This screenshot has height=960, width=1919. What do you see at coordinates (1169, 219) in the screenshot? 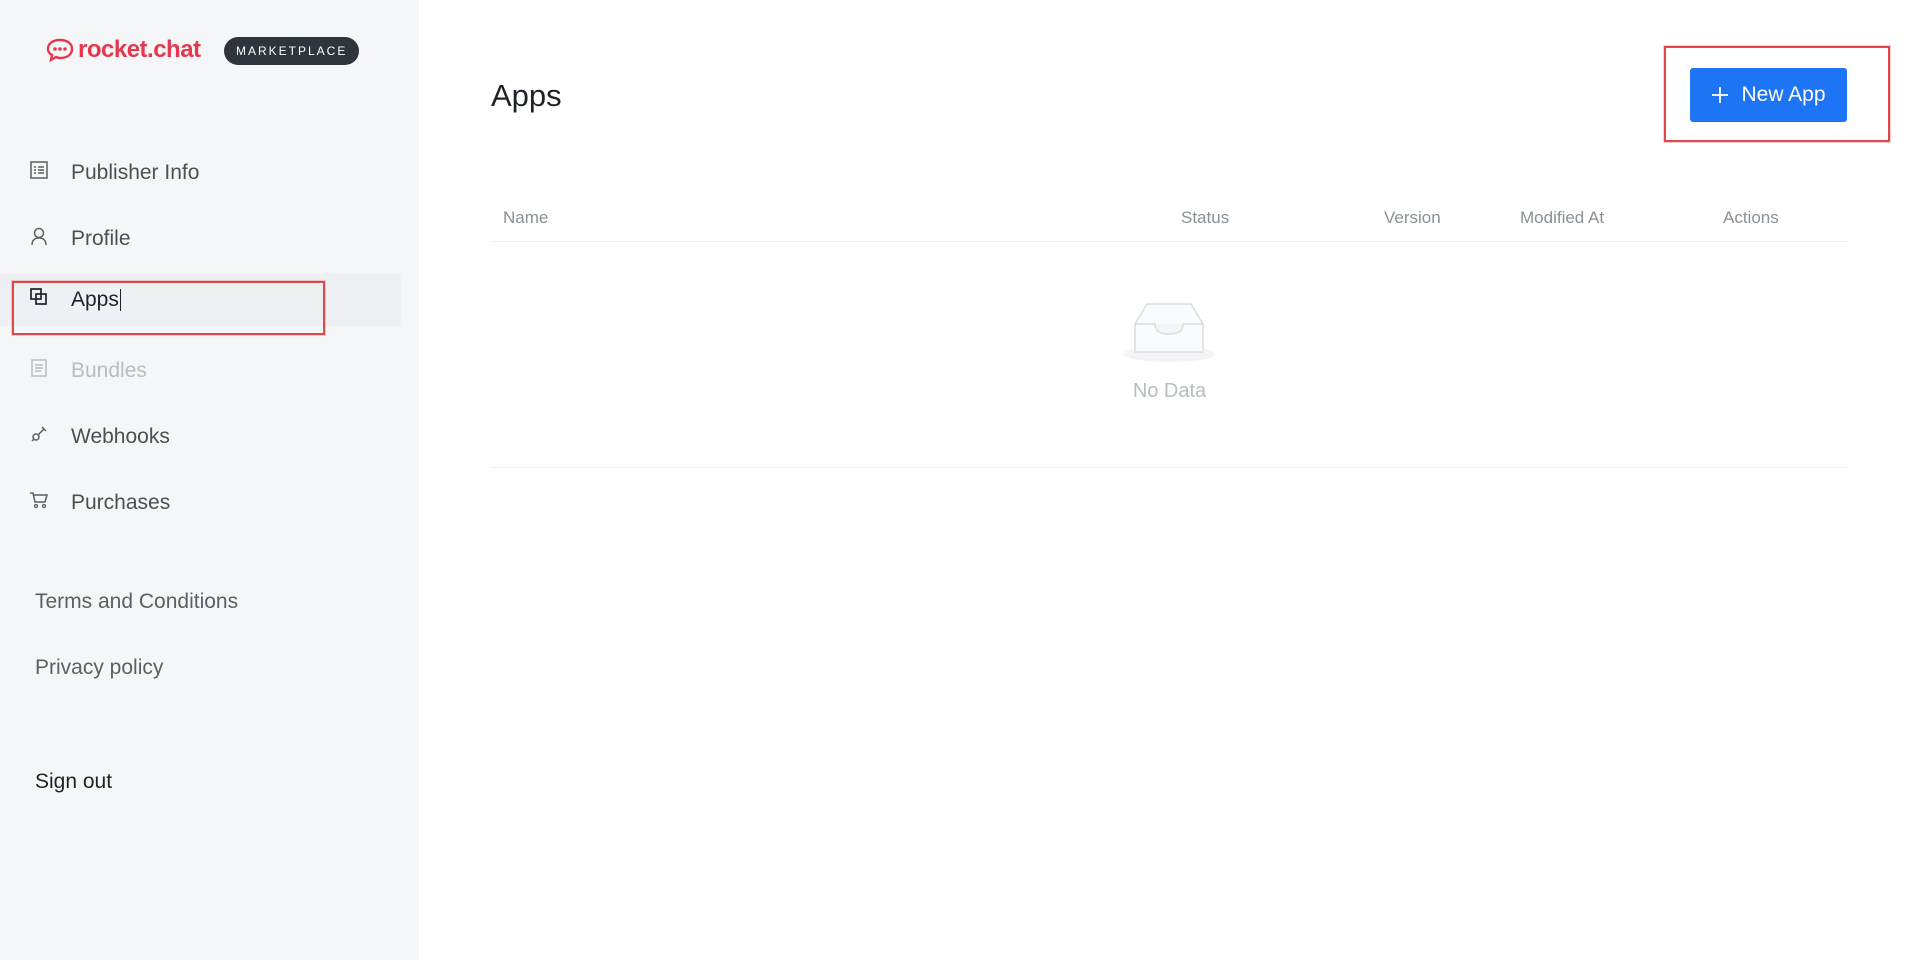
I see `apps-table-header: Name Status Version Modified At Actions` at bounding box center [1169, 219].